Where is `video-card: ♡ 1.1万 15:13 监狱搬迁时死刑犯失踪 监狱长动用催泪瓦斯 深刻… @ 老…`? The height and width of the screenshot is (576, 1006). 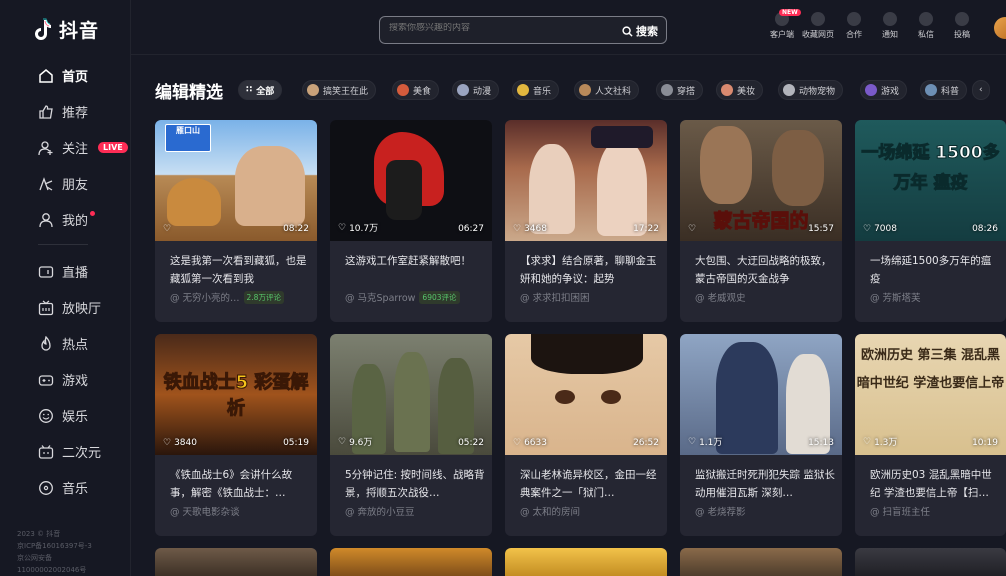 video-card: ♡ 1.1万 15:13 监狱搬迁时死刑犯失踪 监狱长动用催泪瓦斯 深刻… @ 老… is located at coordinates (761, 435).